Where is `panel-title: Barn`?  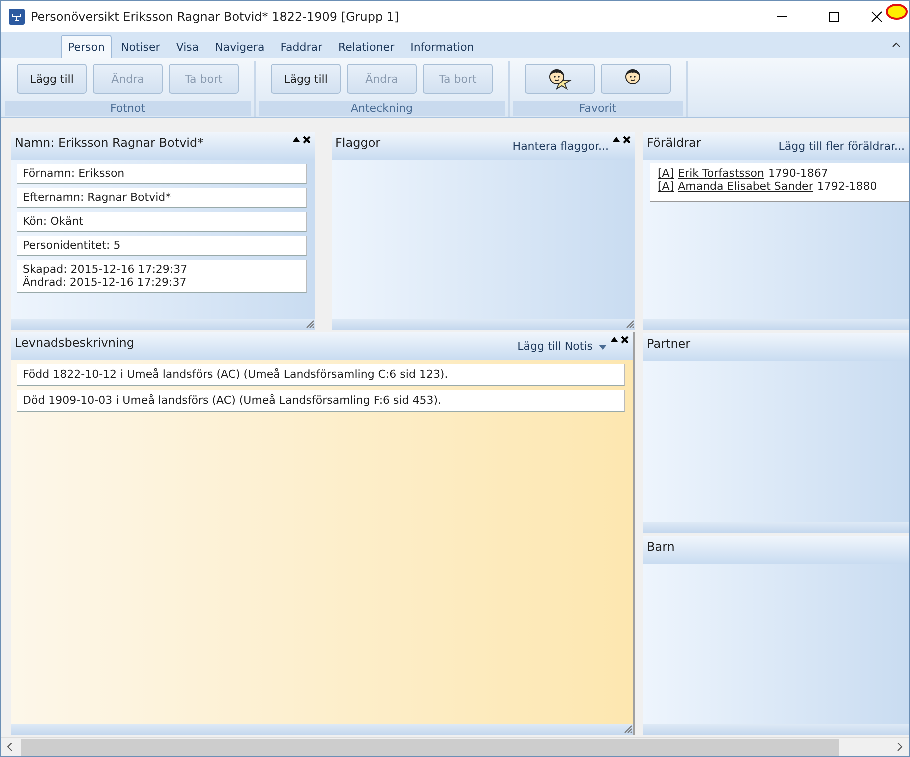
panel-title: Barn is located at coordinates (661, 547).